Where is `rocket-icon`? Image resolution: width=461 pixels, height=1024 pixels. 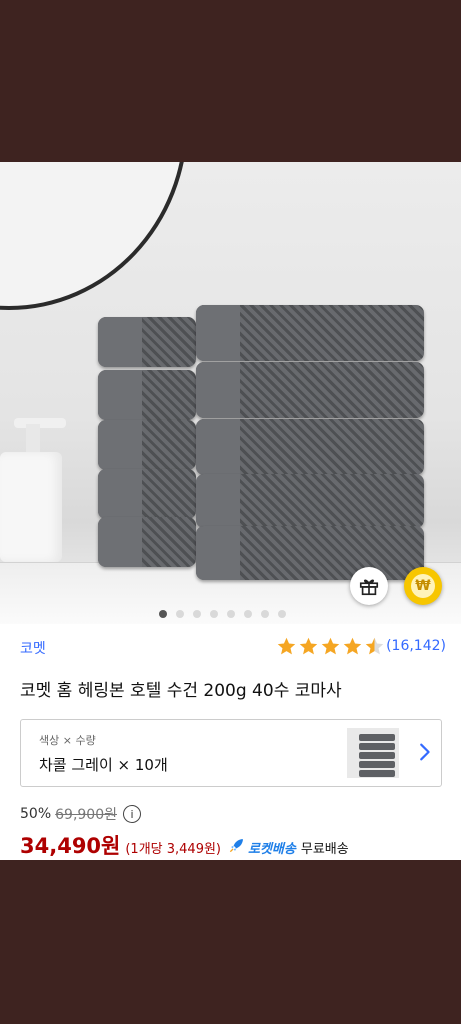
rocket-icon is located at coordinates (236, 846).